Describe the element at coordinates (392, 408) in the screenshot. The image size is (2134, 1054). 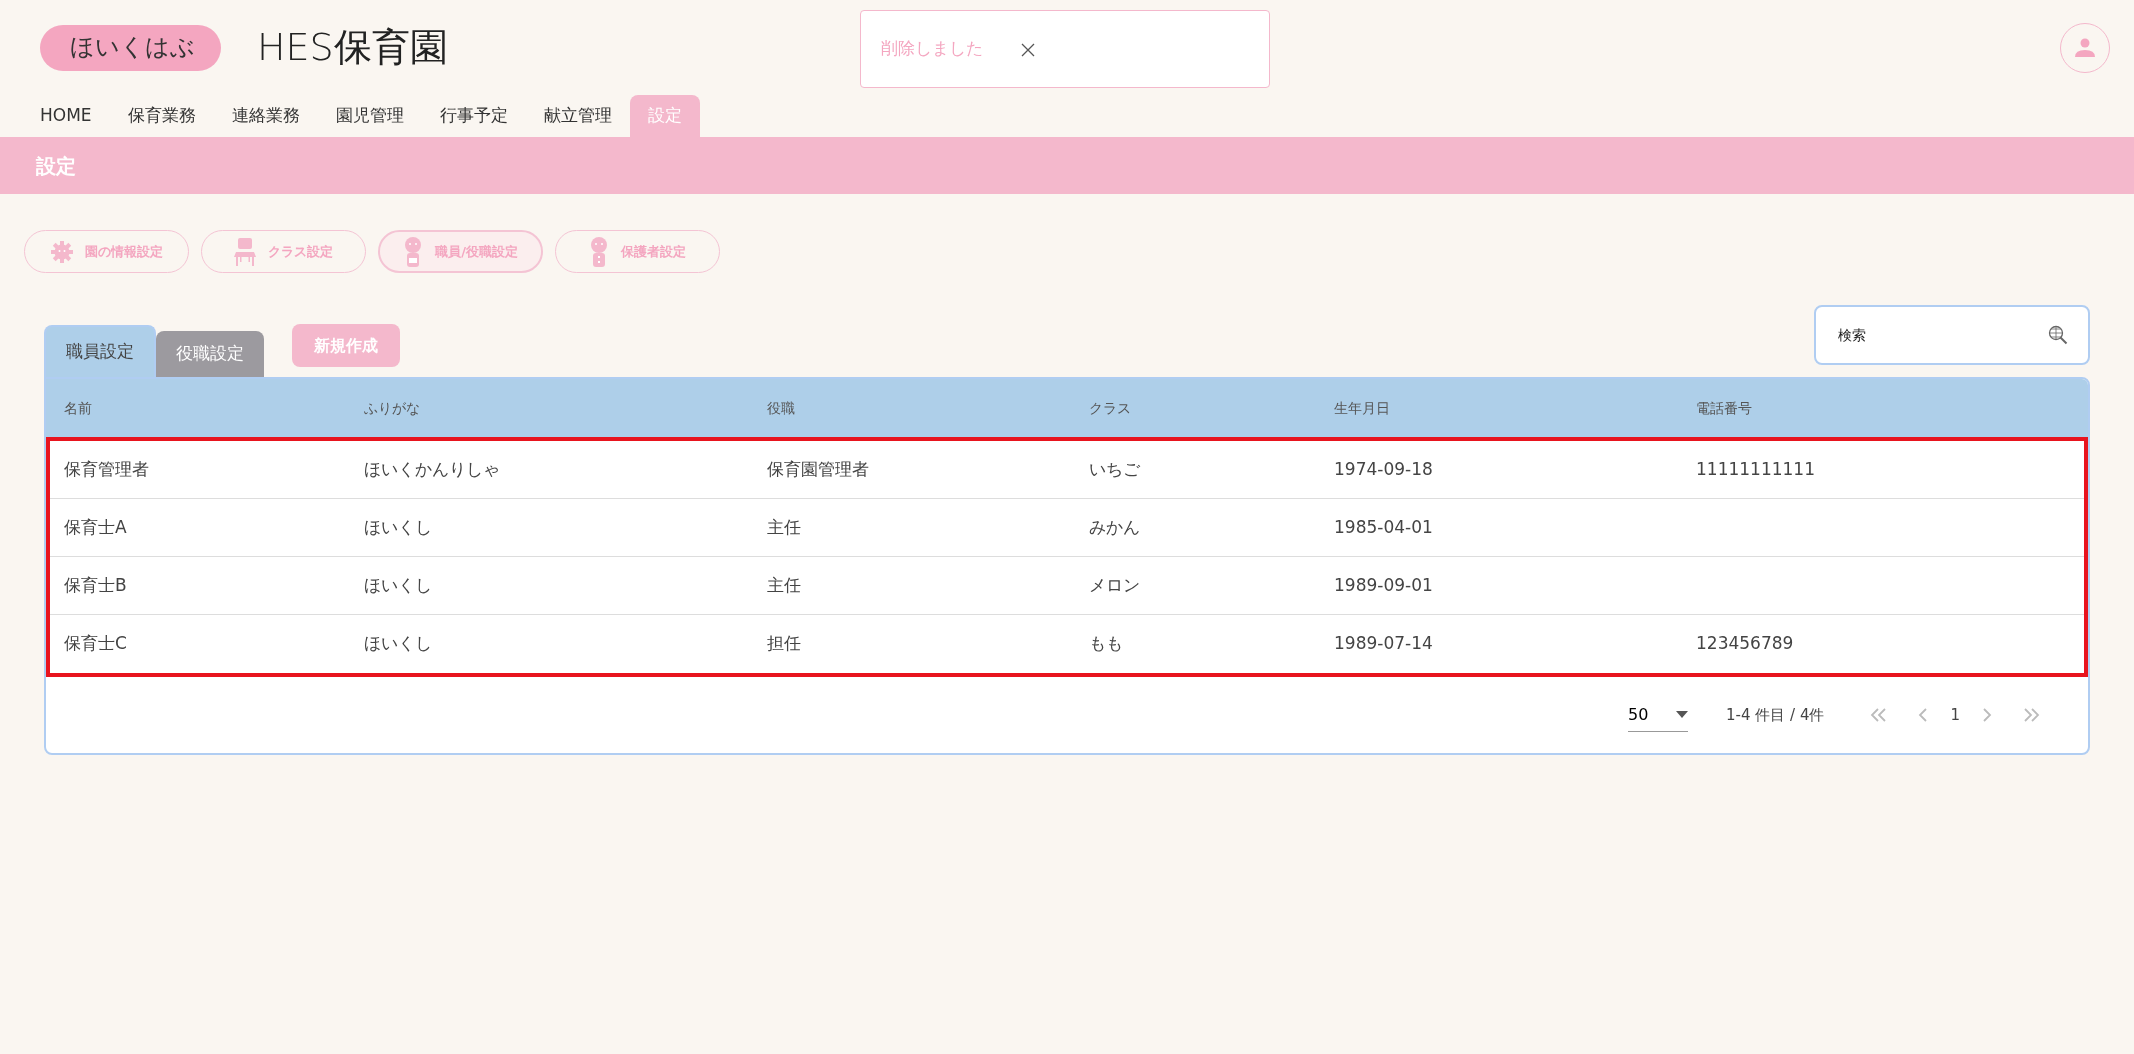
I see `column-header: ふりがな` at that location.